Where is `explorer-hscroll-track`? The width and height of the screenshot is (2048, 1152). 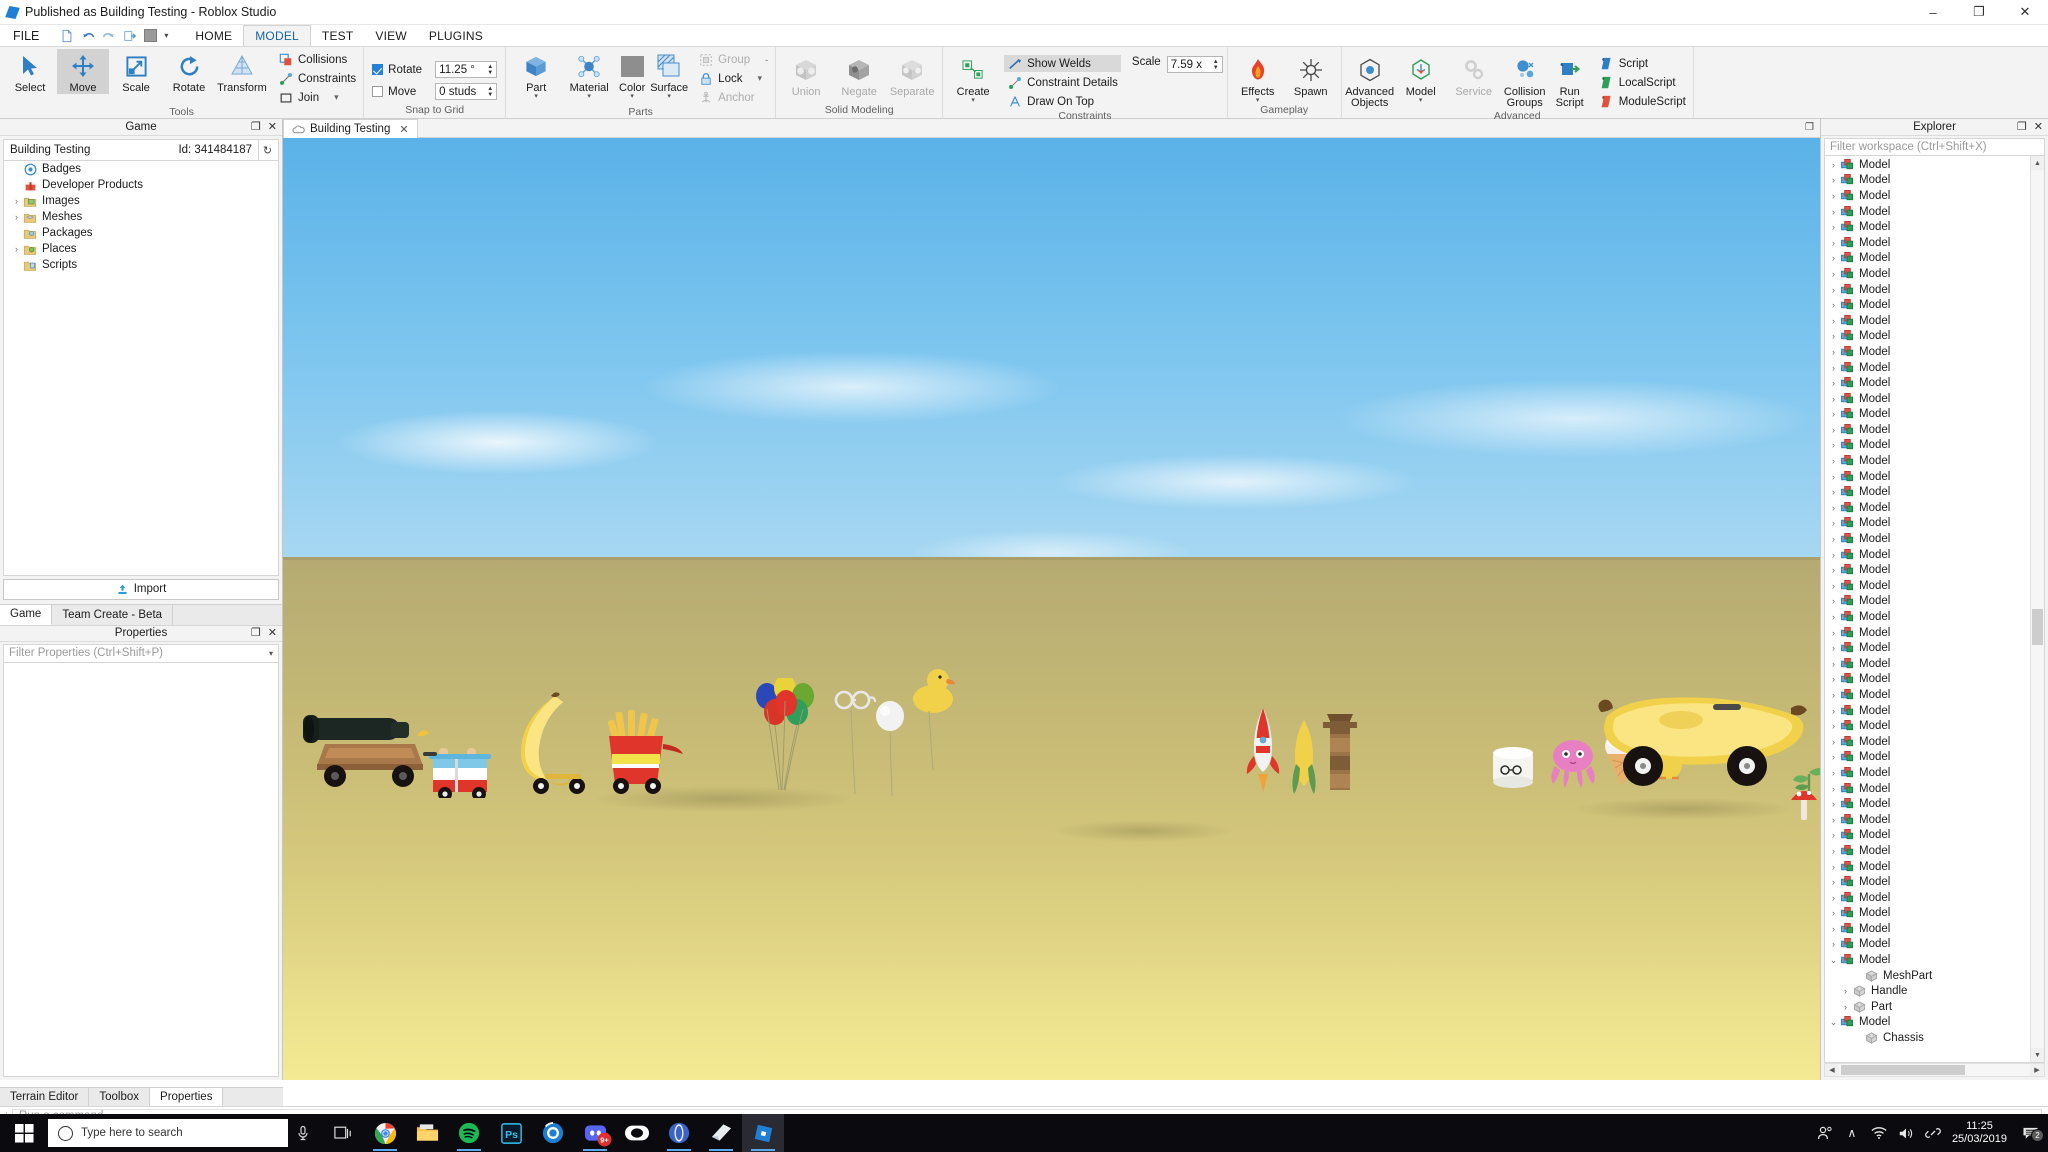 explorer-hscroll-track is located at coordinates (1934, 1070).